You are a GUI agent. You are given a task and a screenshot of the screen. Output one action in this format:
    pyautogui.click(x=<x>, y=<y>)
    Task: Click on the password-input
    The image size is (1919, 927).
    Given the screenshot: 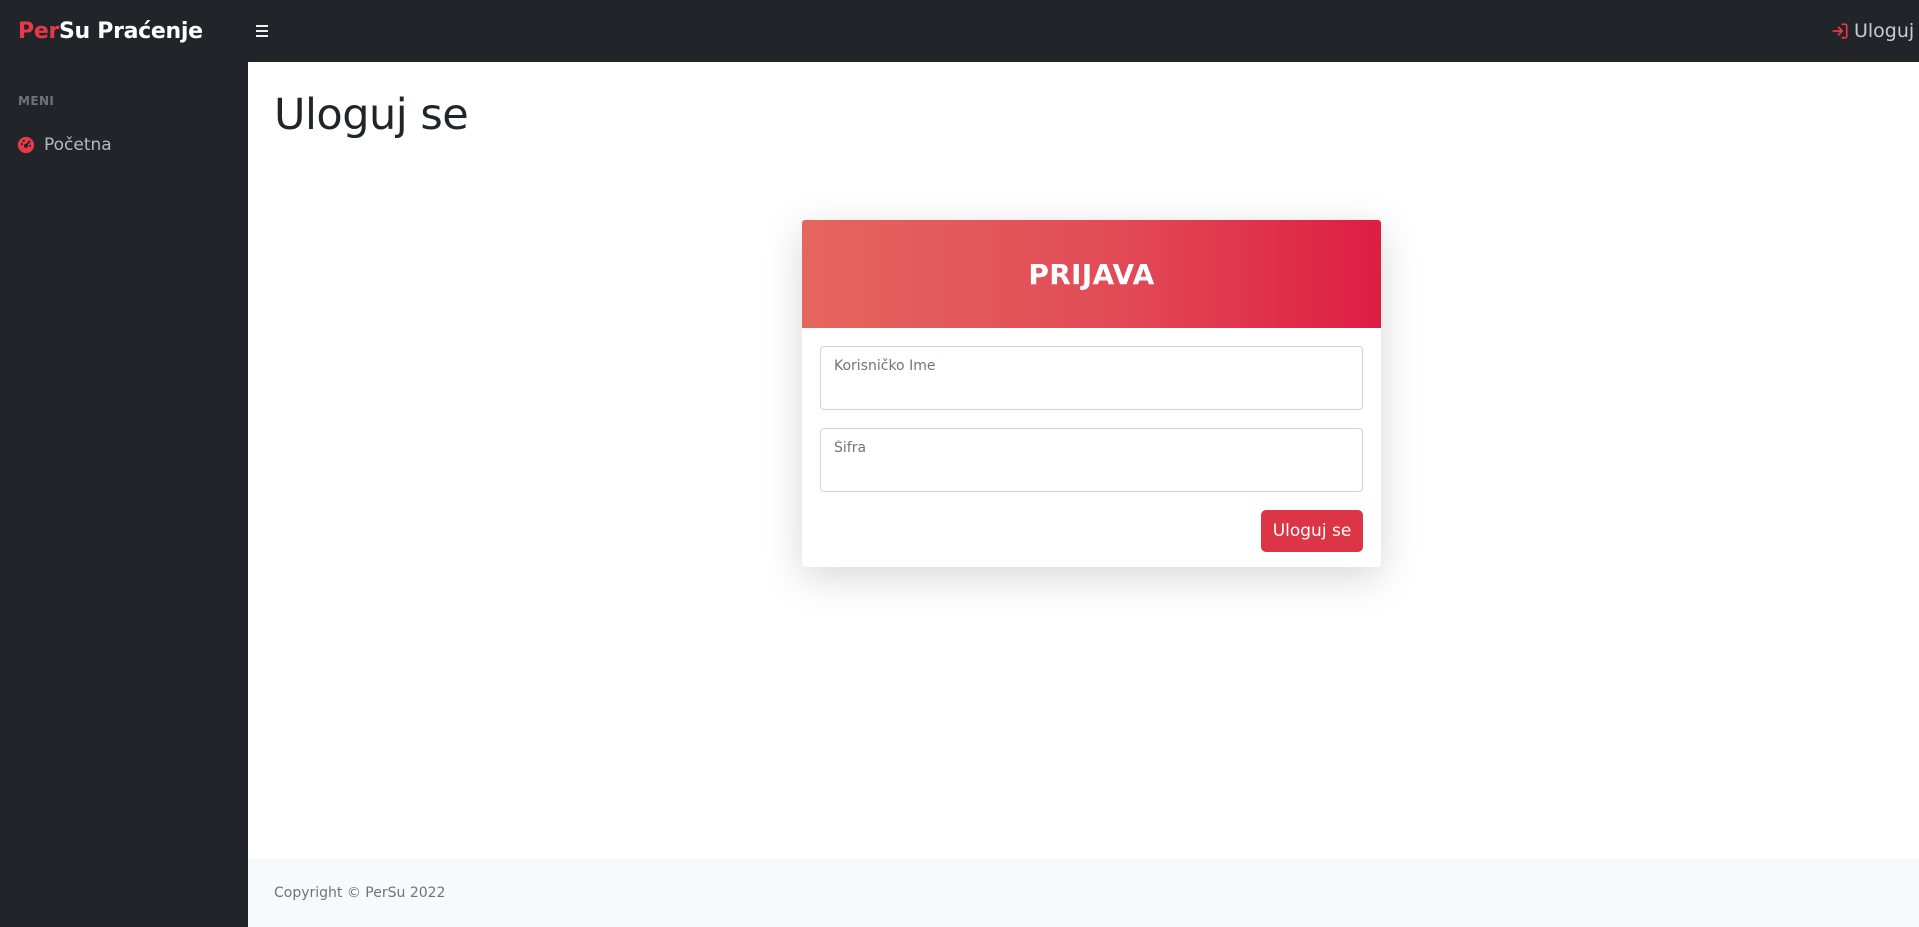 What is the action you would take?
    pyautogui.click(x=1091, y=448)
    